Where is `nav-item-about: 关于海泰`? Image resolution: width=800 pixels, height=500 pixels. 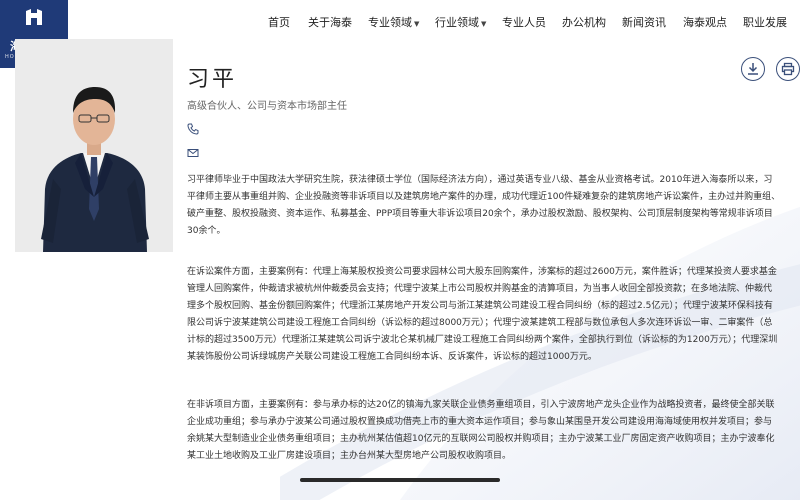
nav-item-about: 关于海泰 is located at coordinates (330, 22).